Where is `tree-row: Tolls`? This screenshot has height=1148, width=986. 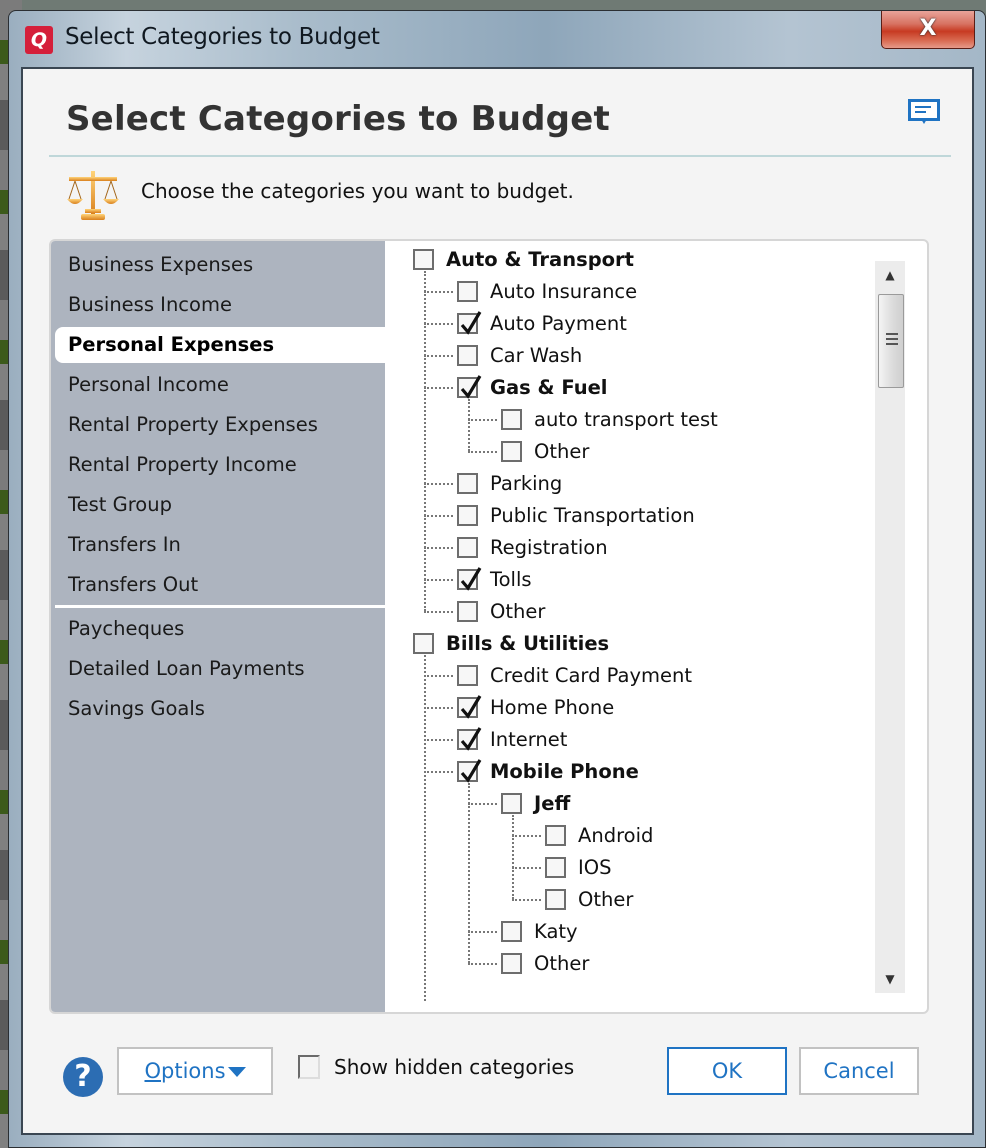
tree-row: Tolls is located at coordinates (494, 579).